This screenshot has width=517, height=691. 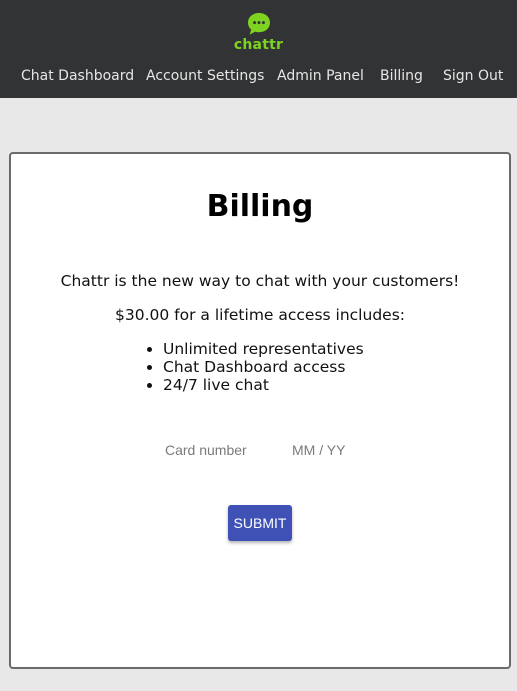 What do you see at coordinates (225, 450) in the screenshot?
I see `card-number-input` at bounding box center [225, 450].